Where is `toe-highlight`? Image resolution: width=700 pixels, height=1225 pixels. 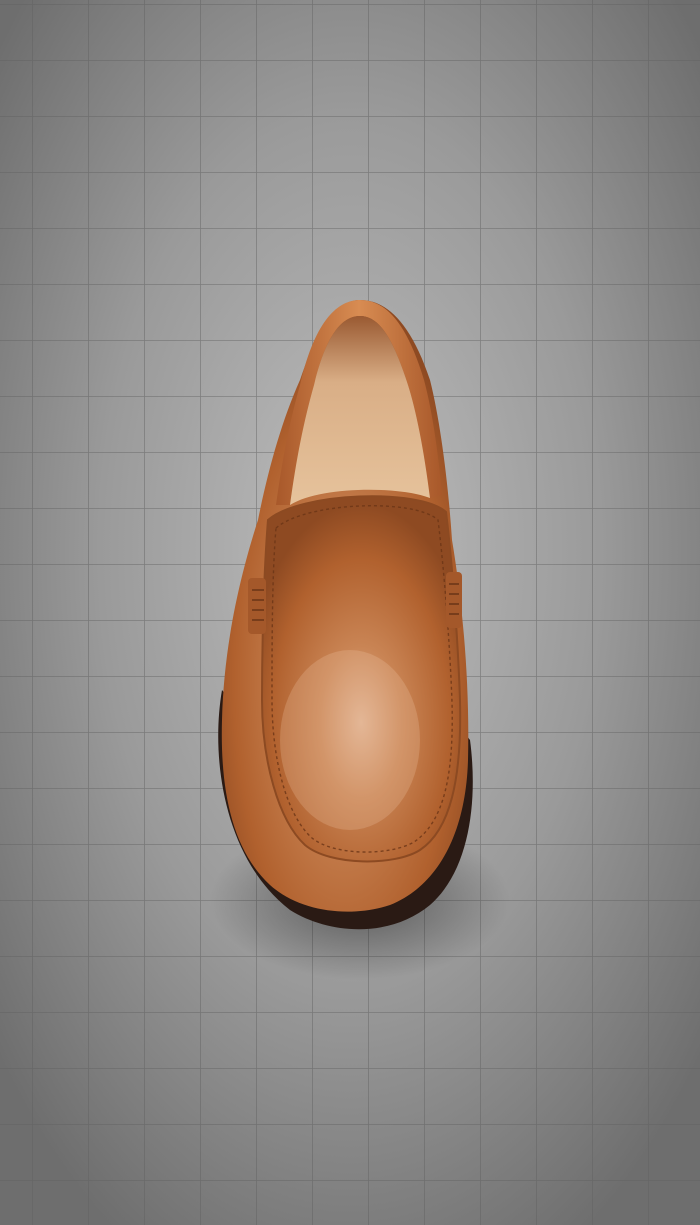
toe-highlight is located at coordinates (350, 740).